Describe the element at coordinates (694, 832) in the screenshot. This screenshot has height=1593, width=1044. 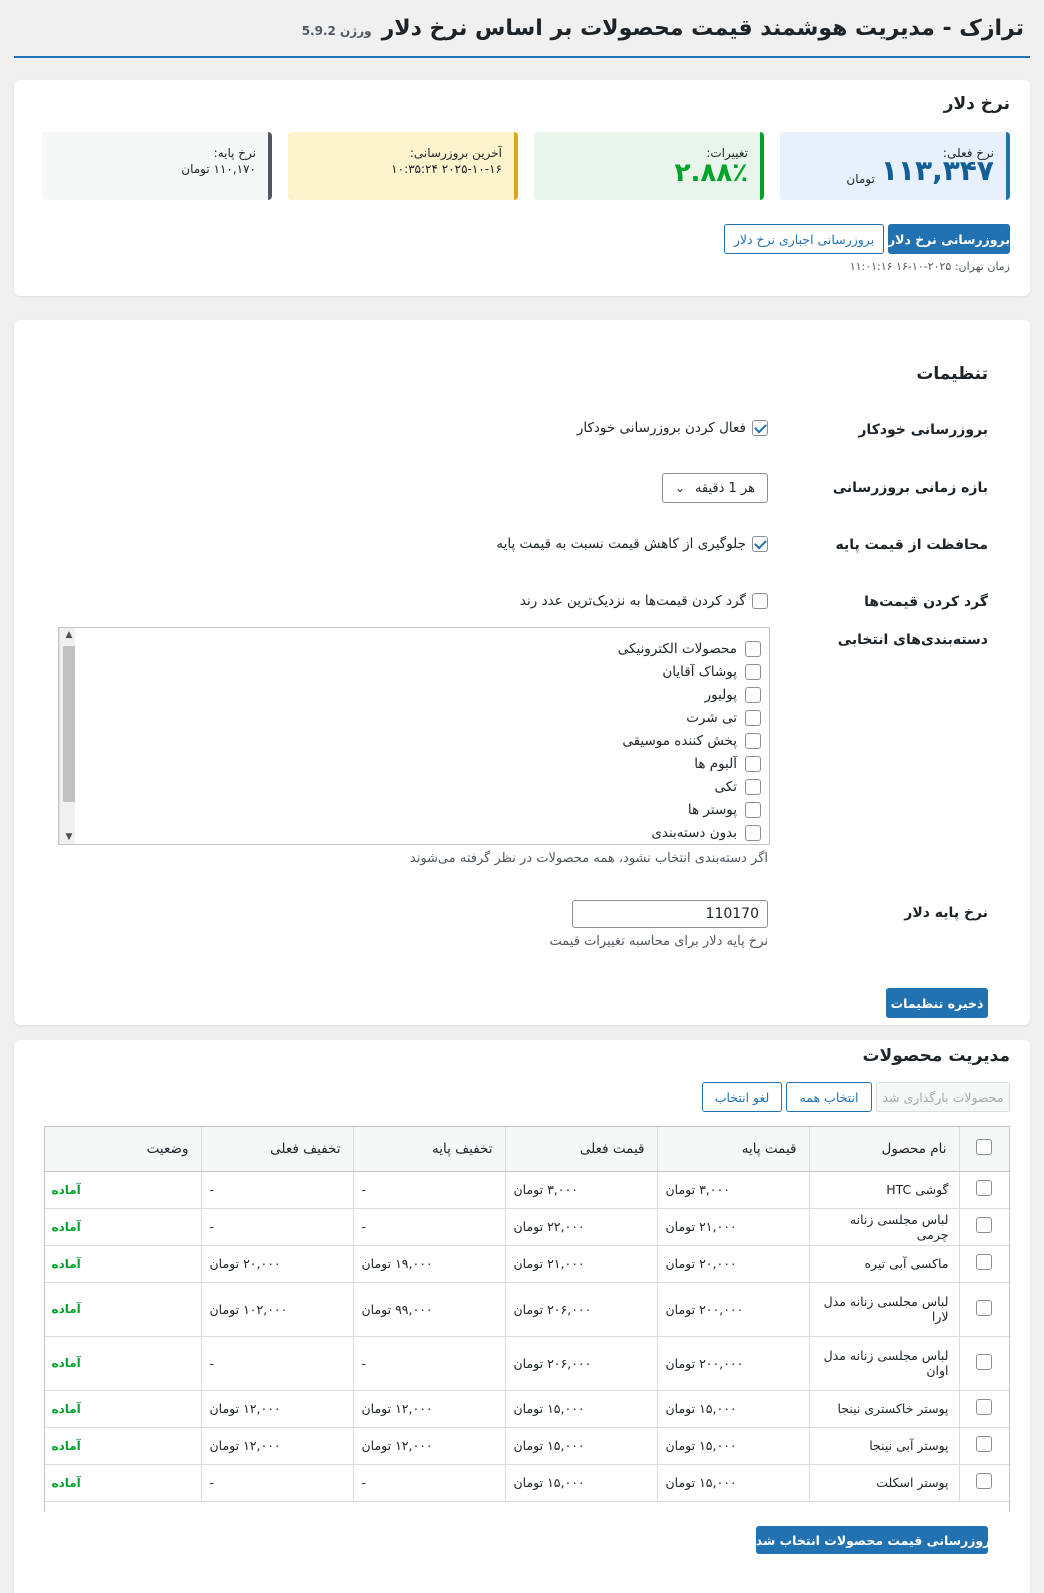
I see `category-label: بدون دسته‌بندی` at that location.